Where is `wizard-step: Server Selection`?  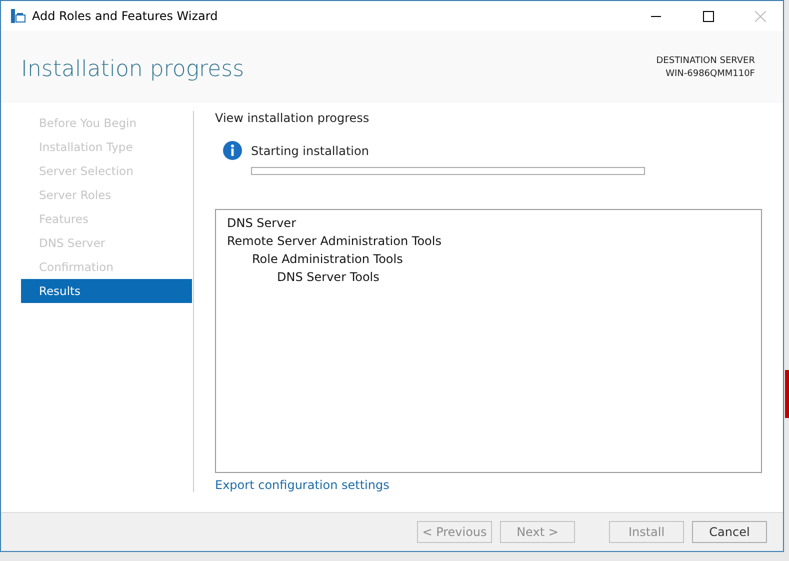
wizard-step: Server Selection is located at coordinates (106, 171).